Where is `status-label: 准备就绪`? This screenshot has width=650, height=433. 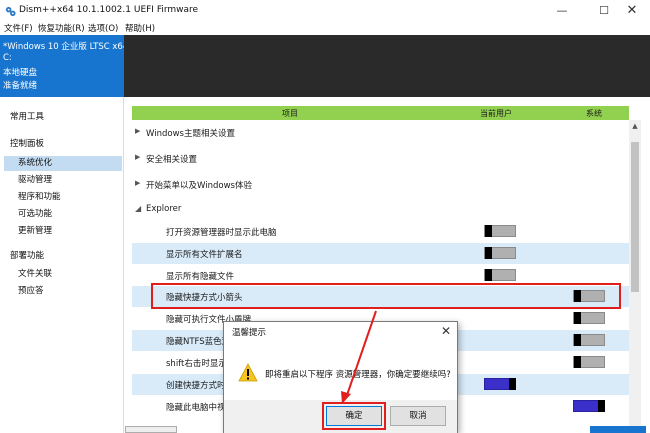
status-label: 准备就绪 is located at coordinates (20, 86).